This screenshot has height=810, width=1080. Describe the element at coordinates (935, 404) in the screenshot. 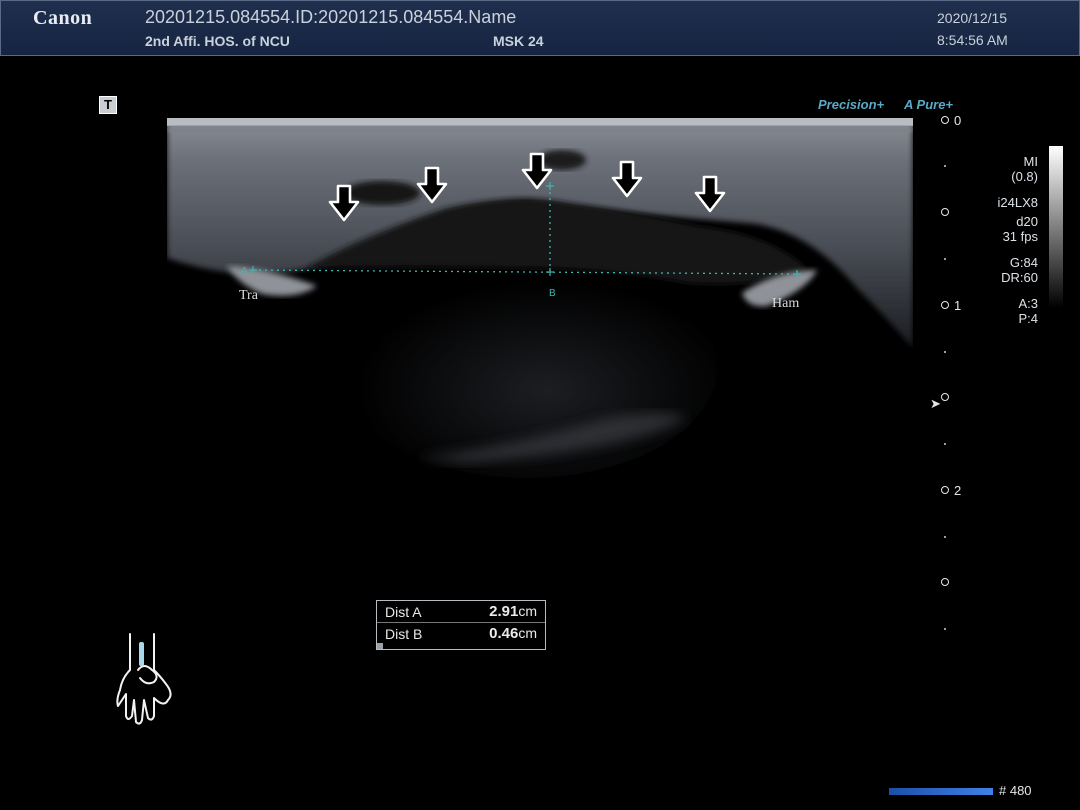

I see `focus-marker-icon: ➤` at that location.